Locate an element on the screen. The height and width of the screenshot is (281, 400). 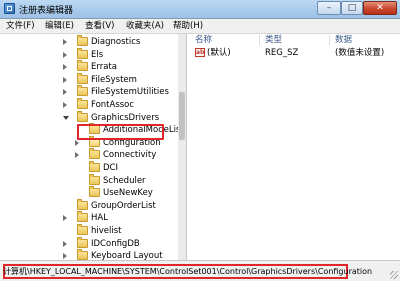
tree-item-label: Keyboard Layout is located at coordinates (127, 255).